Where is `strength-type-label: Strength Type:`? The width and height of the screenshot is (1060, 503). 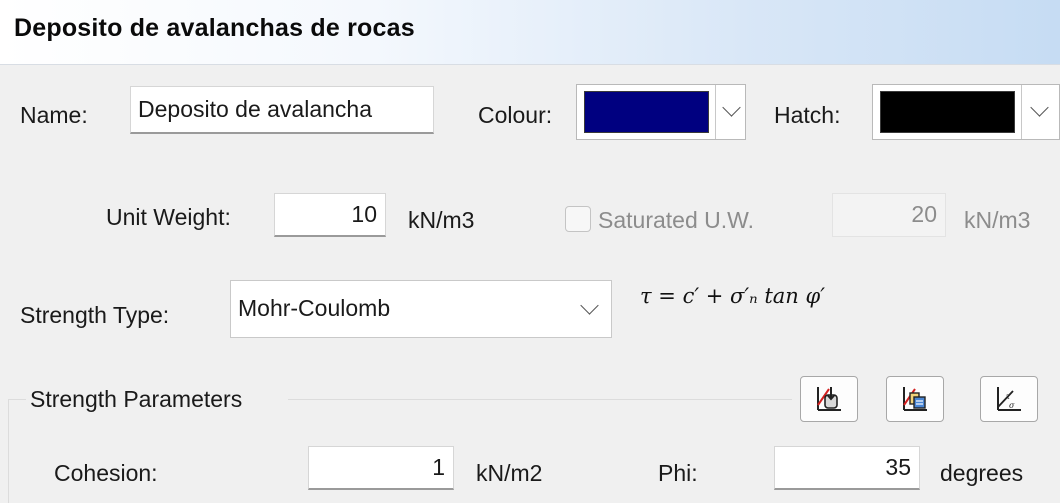
strength-type-label: Strength Type: is located at coordinates (95, 315).